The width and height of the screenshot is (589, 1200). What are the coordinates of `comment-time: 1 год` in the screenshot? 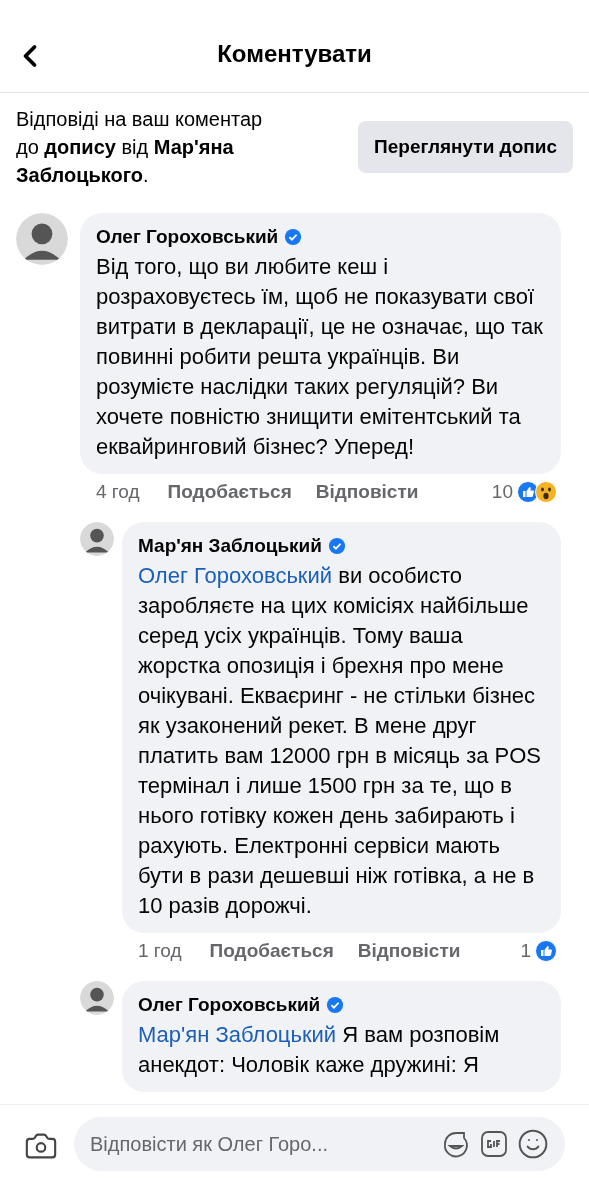 It's located at (160, 950).